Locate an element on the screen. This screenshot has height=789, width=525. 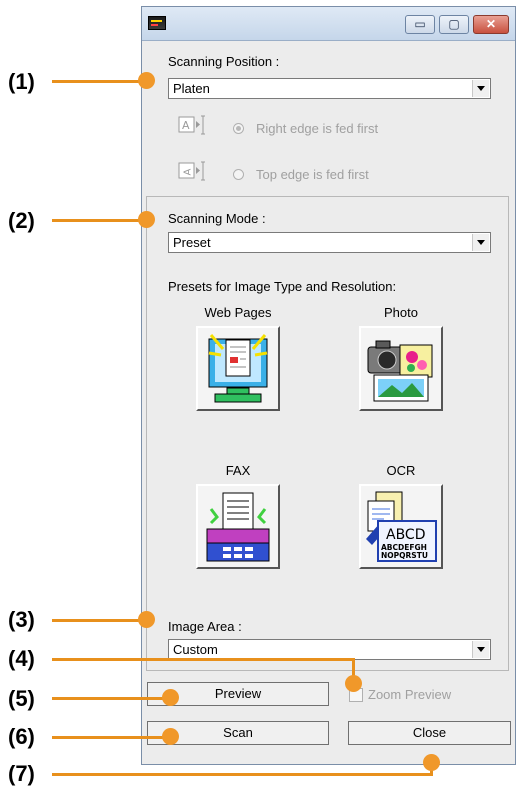
top-edge-radio is located at coordinates (238, 174).